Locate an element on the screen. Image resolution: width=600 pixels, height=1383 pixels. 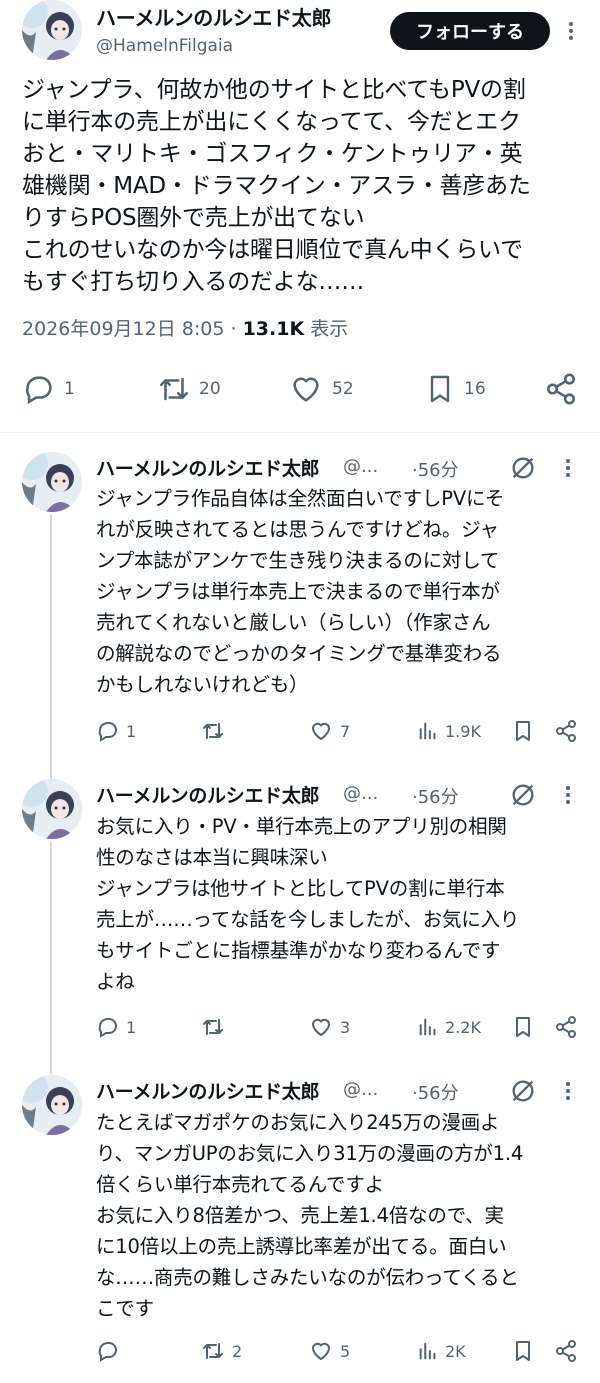
reply-text-line: たとえばマガポケのお気に入り245万の漫画よ is located at coordinates (298, 1122).